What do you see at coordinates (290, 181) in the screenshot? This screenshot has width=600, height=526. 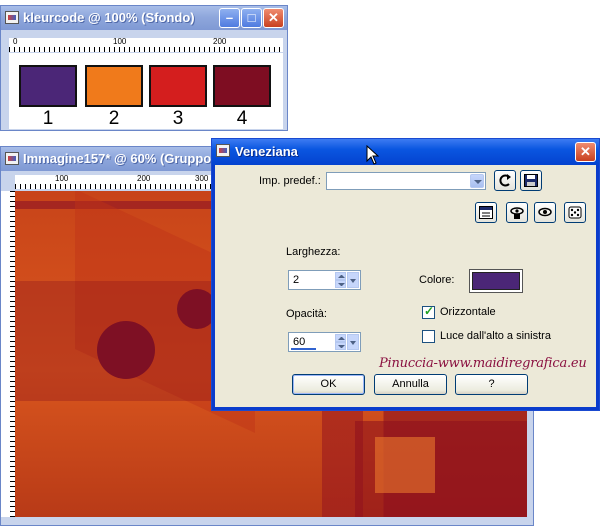 I see `preset-label: Imp. predef.:` at bounding box center [290, 181].